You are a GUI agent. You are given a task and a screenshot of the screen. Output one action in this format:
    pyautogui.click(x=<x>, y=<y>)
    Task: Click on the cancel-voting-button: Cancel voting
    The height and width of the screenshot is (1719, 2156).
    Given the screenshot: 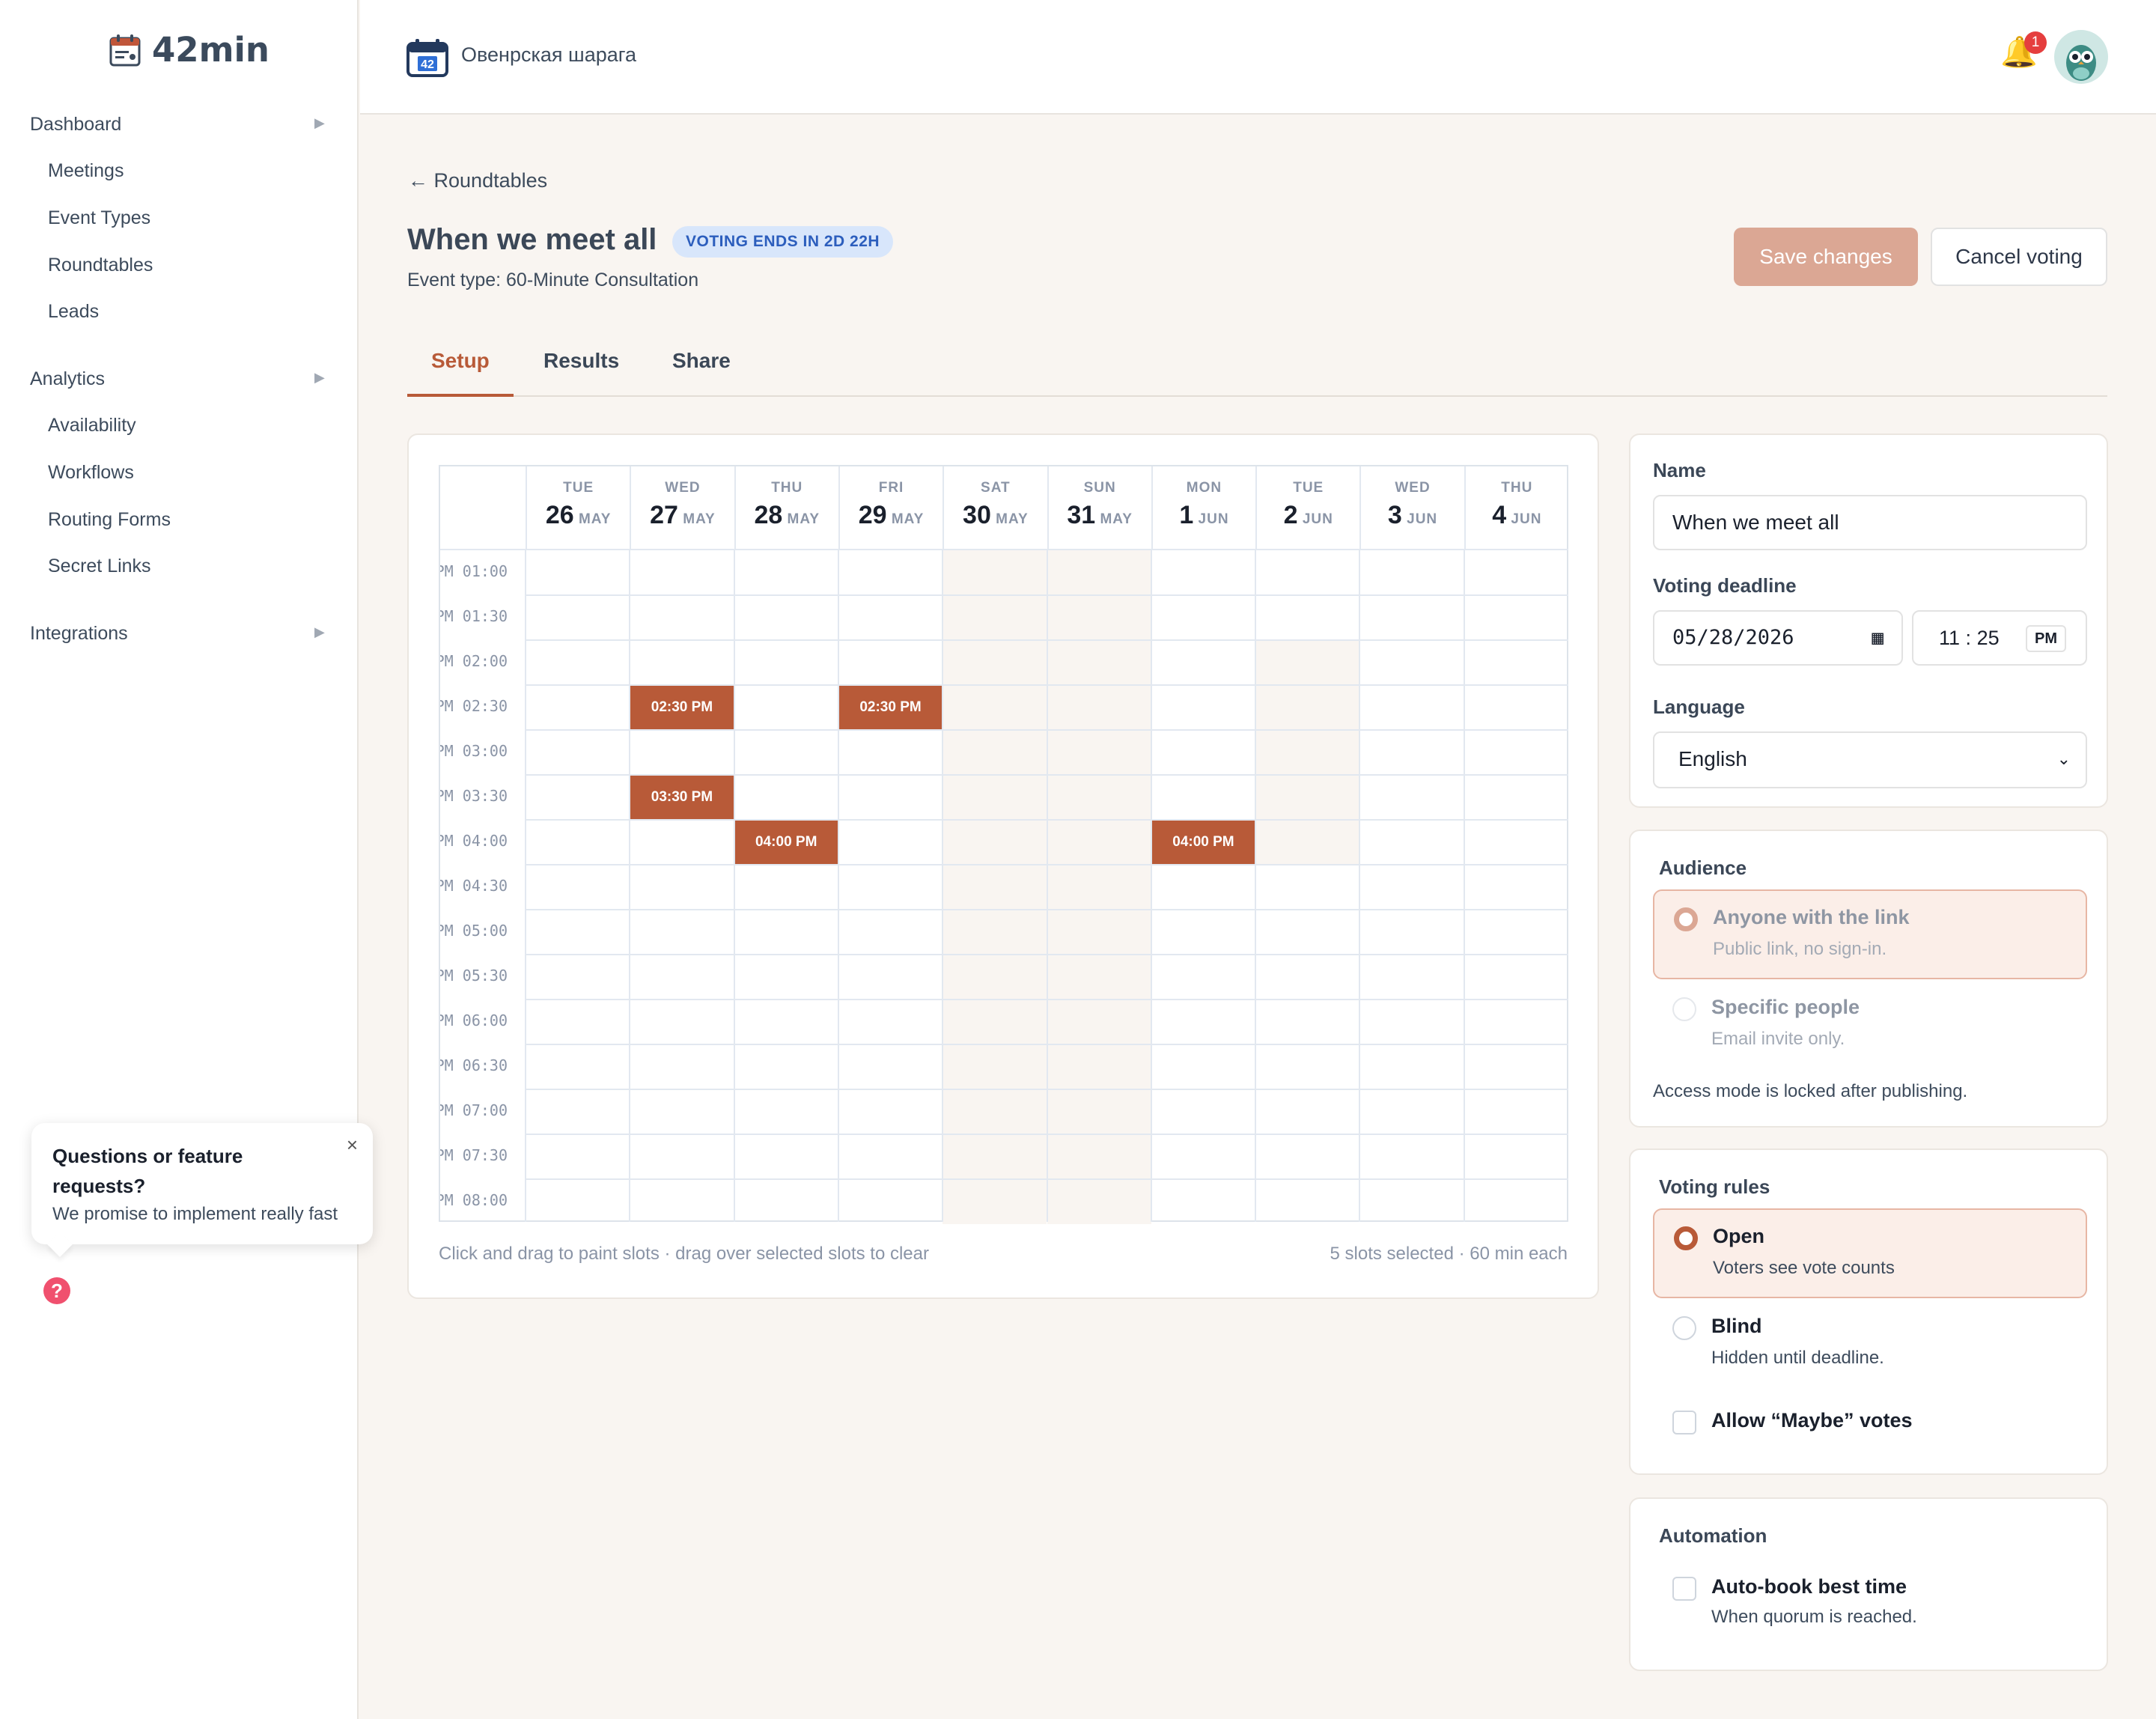 What is the action you would take?
    pyautogui.click(x=2019, y=257)
    